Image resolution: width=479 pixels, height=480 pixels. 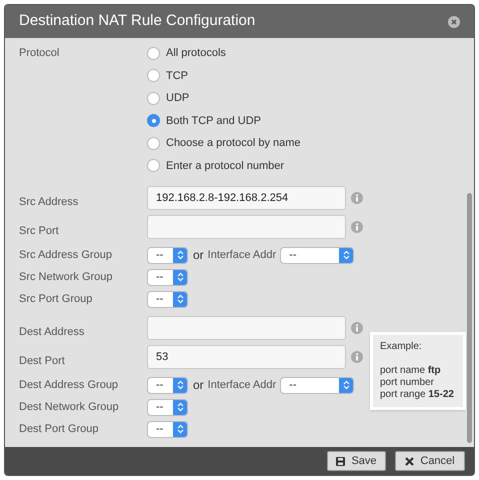 What do you see at coordinates (178, 98) in the screenshot?
I see `radio-label: UDP` at bounding box center [178, 98].